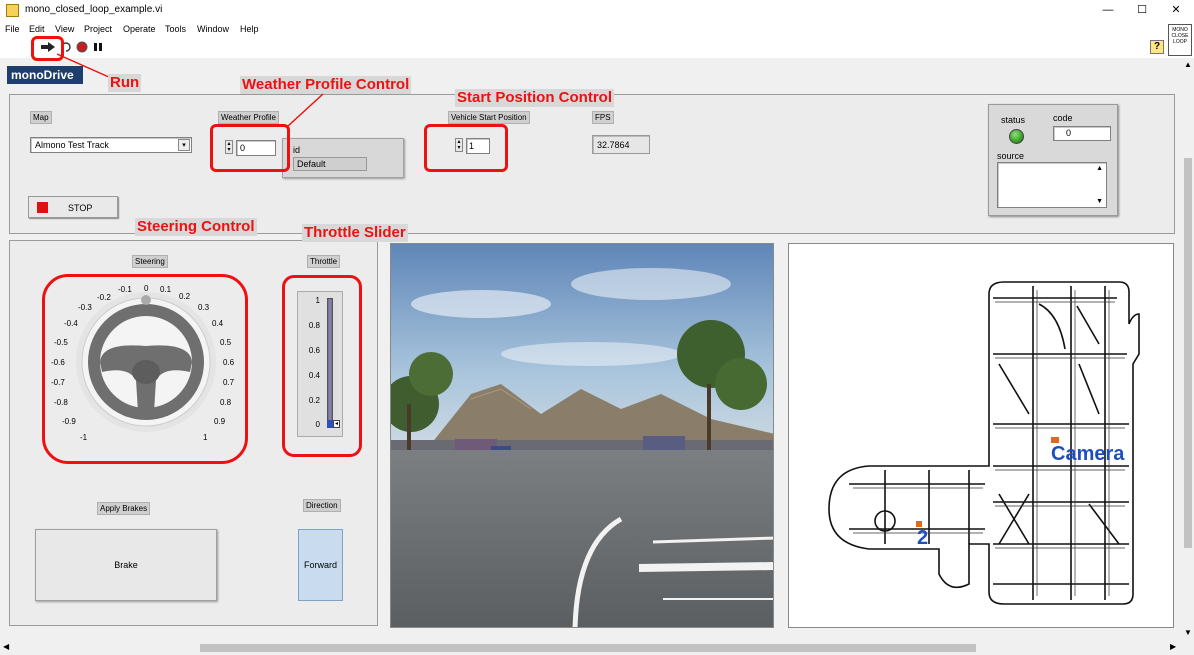  Describe the element at coordinates (111, 145) in the screenshot. I see `map-select: Almono Test Track ▾` at that location.